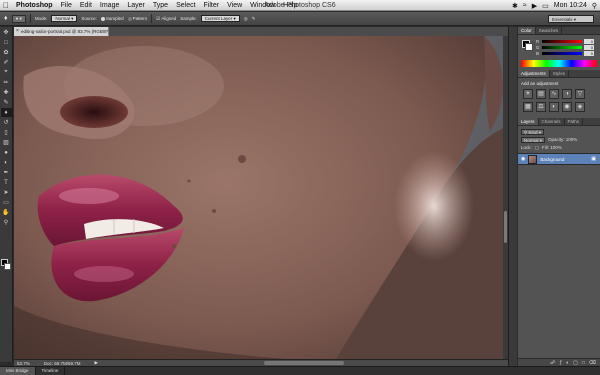  I want to click on menu-window: Window, so click(262, 5).